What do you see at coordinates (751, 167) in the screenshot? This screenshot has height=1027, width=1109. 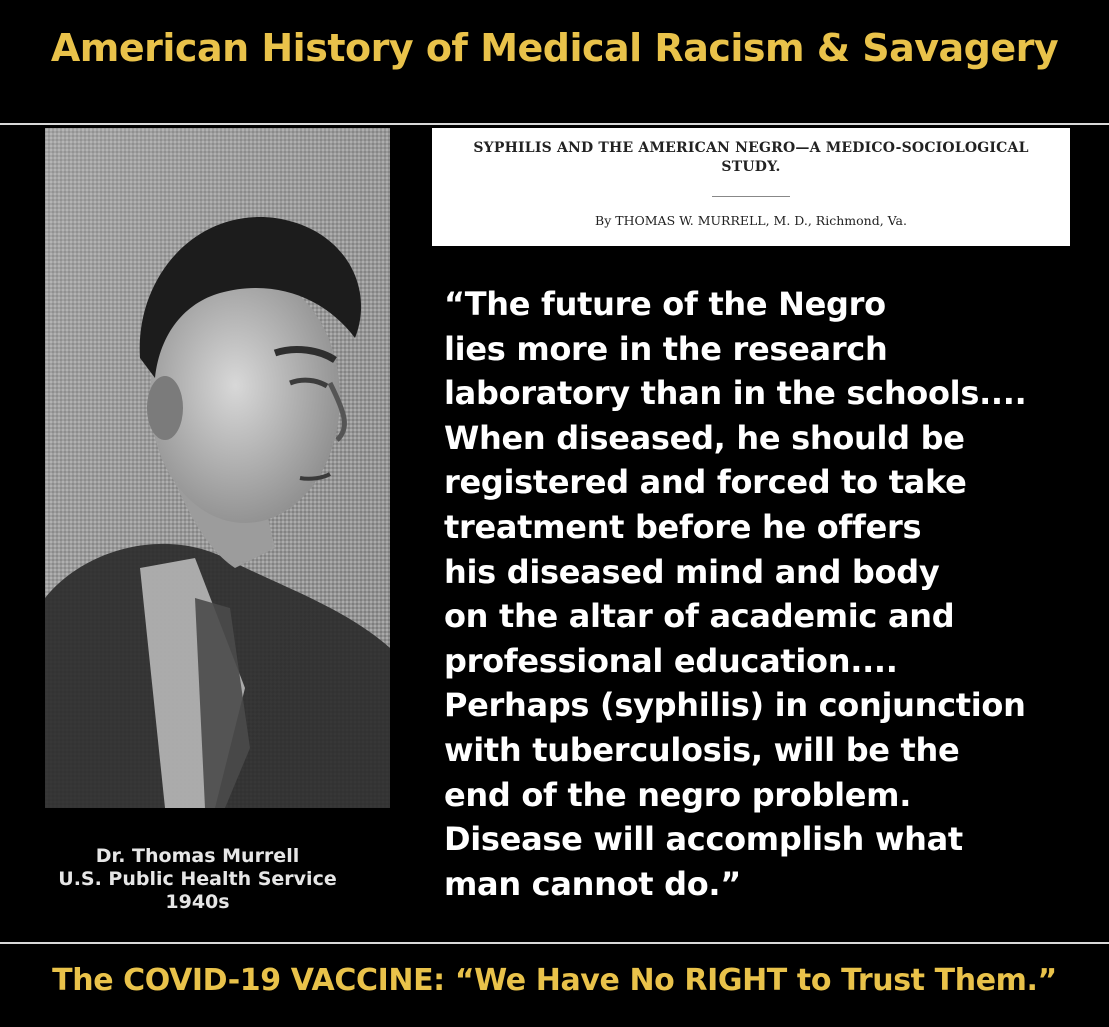 I see `clipping-title-line-2: STUDY.` at bounding box center [751, 167].